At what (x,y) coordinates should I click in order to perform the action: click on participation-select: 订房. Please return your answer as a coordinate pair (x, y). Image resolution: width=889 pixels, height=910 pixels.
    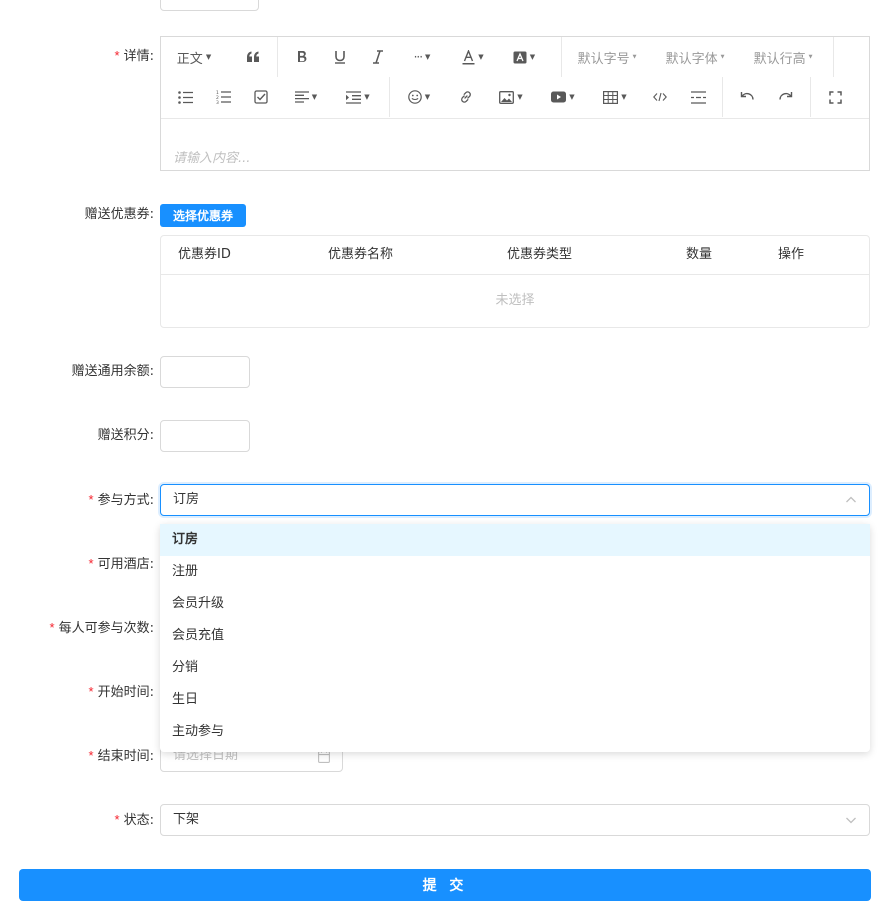
    Looking at the image, I should click on (515, 500).